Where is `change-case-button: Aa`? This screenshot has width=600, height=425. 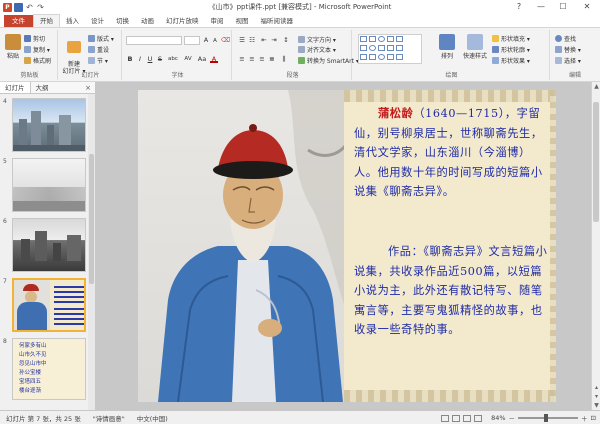 change-case-button: Aa is located at coordinates (202, 59).